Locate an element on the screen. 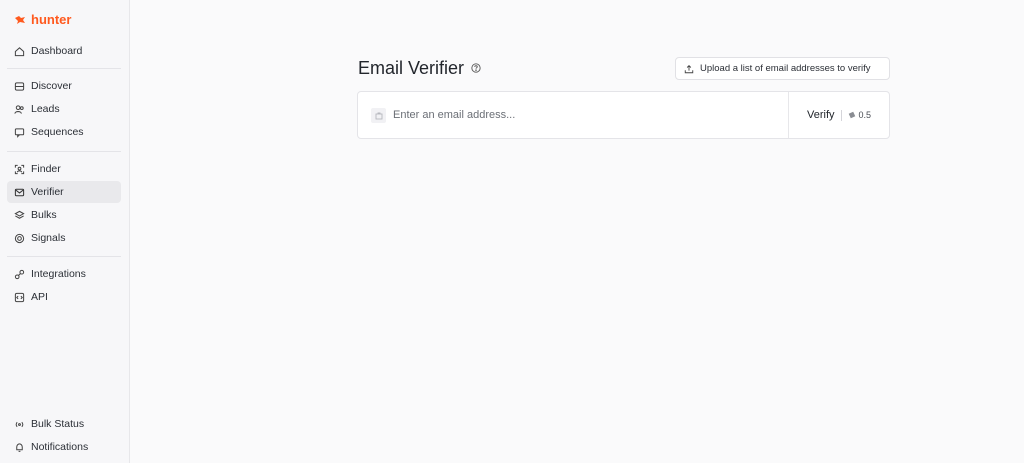 This screenshot has width=1024, height=463. target-icon is located at coordinates (19, 238).